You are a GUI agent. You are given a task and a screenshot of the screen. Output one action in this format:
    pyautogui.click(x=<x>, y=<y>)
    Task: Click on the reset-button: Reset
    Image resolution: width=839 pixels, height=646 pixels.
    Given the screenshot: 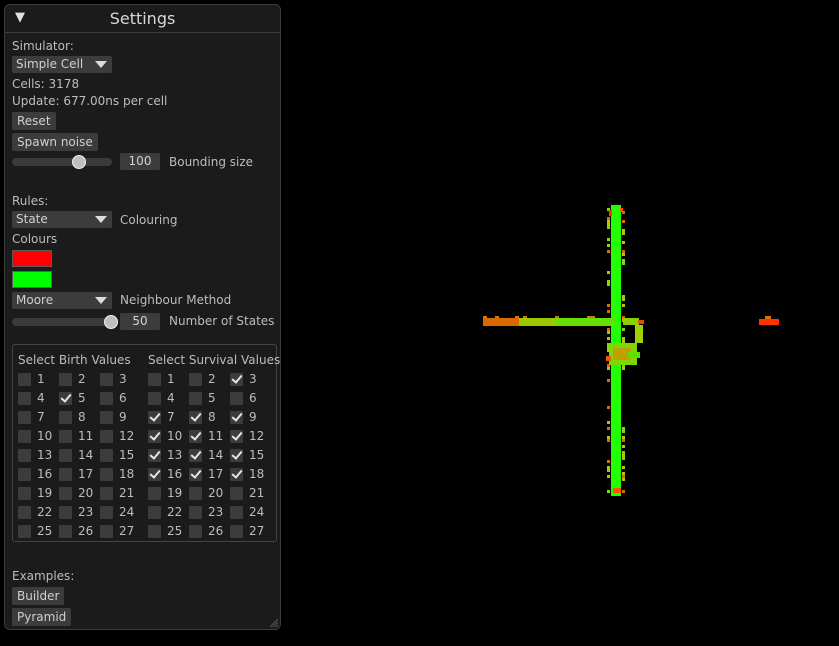 What is the action you would take?
    pyautogui.click(x=34, y=121)
    